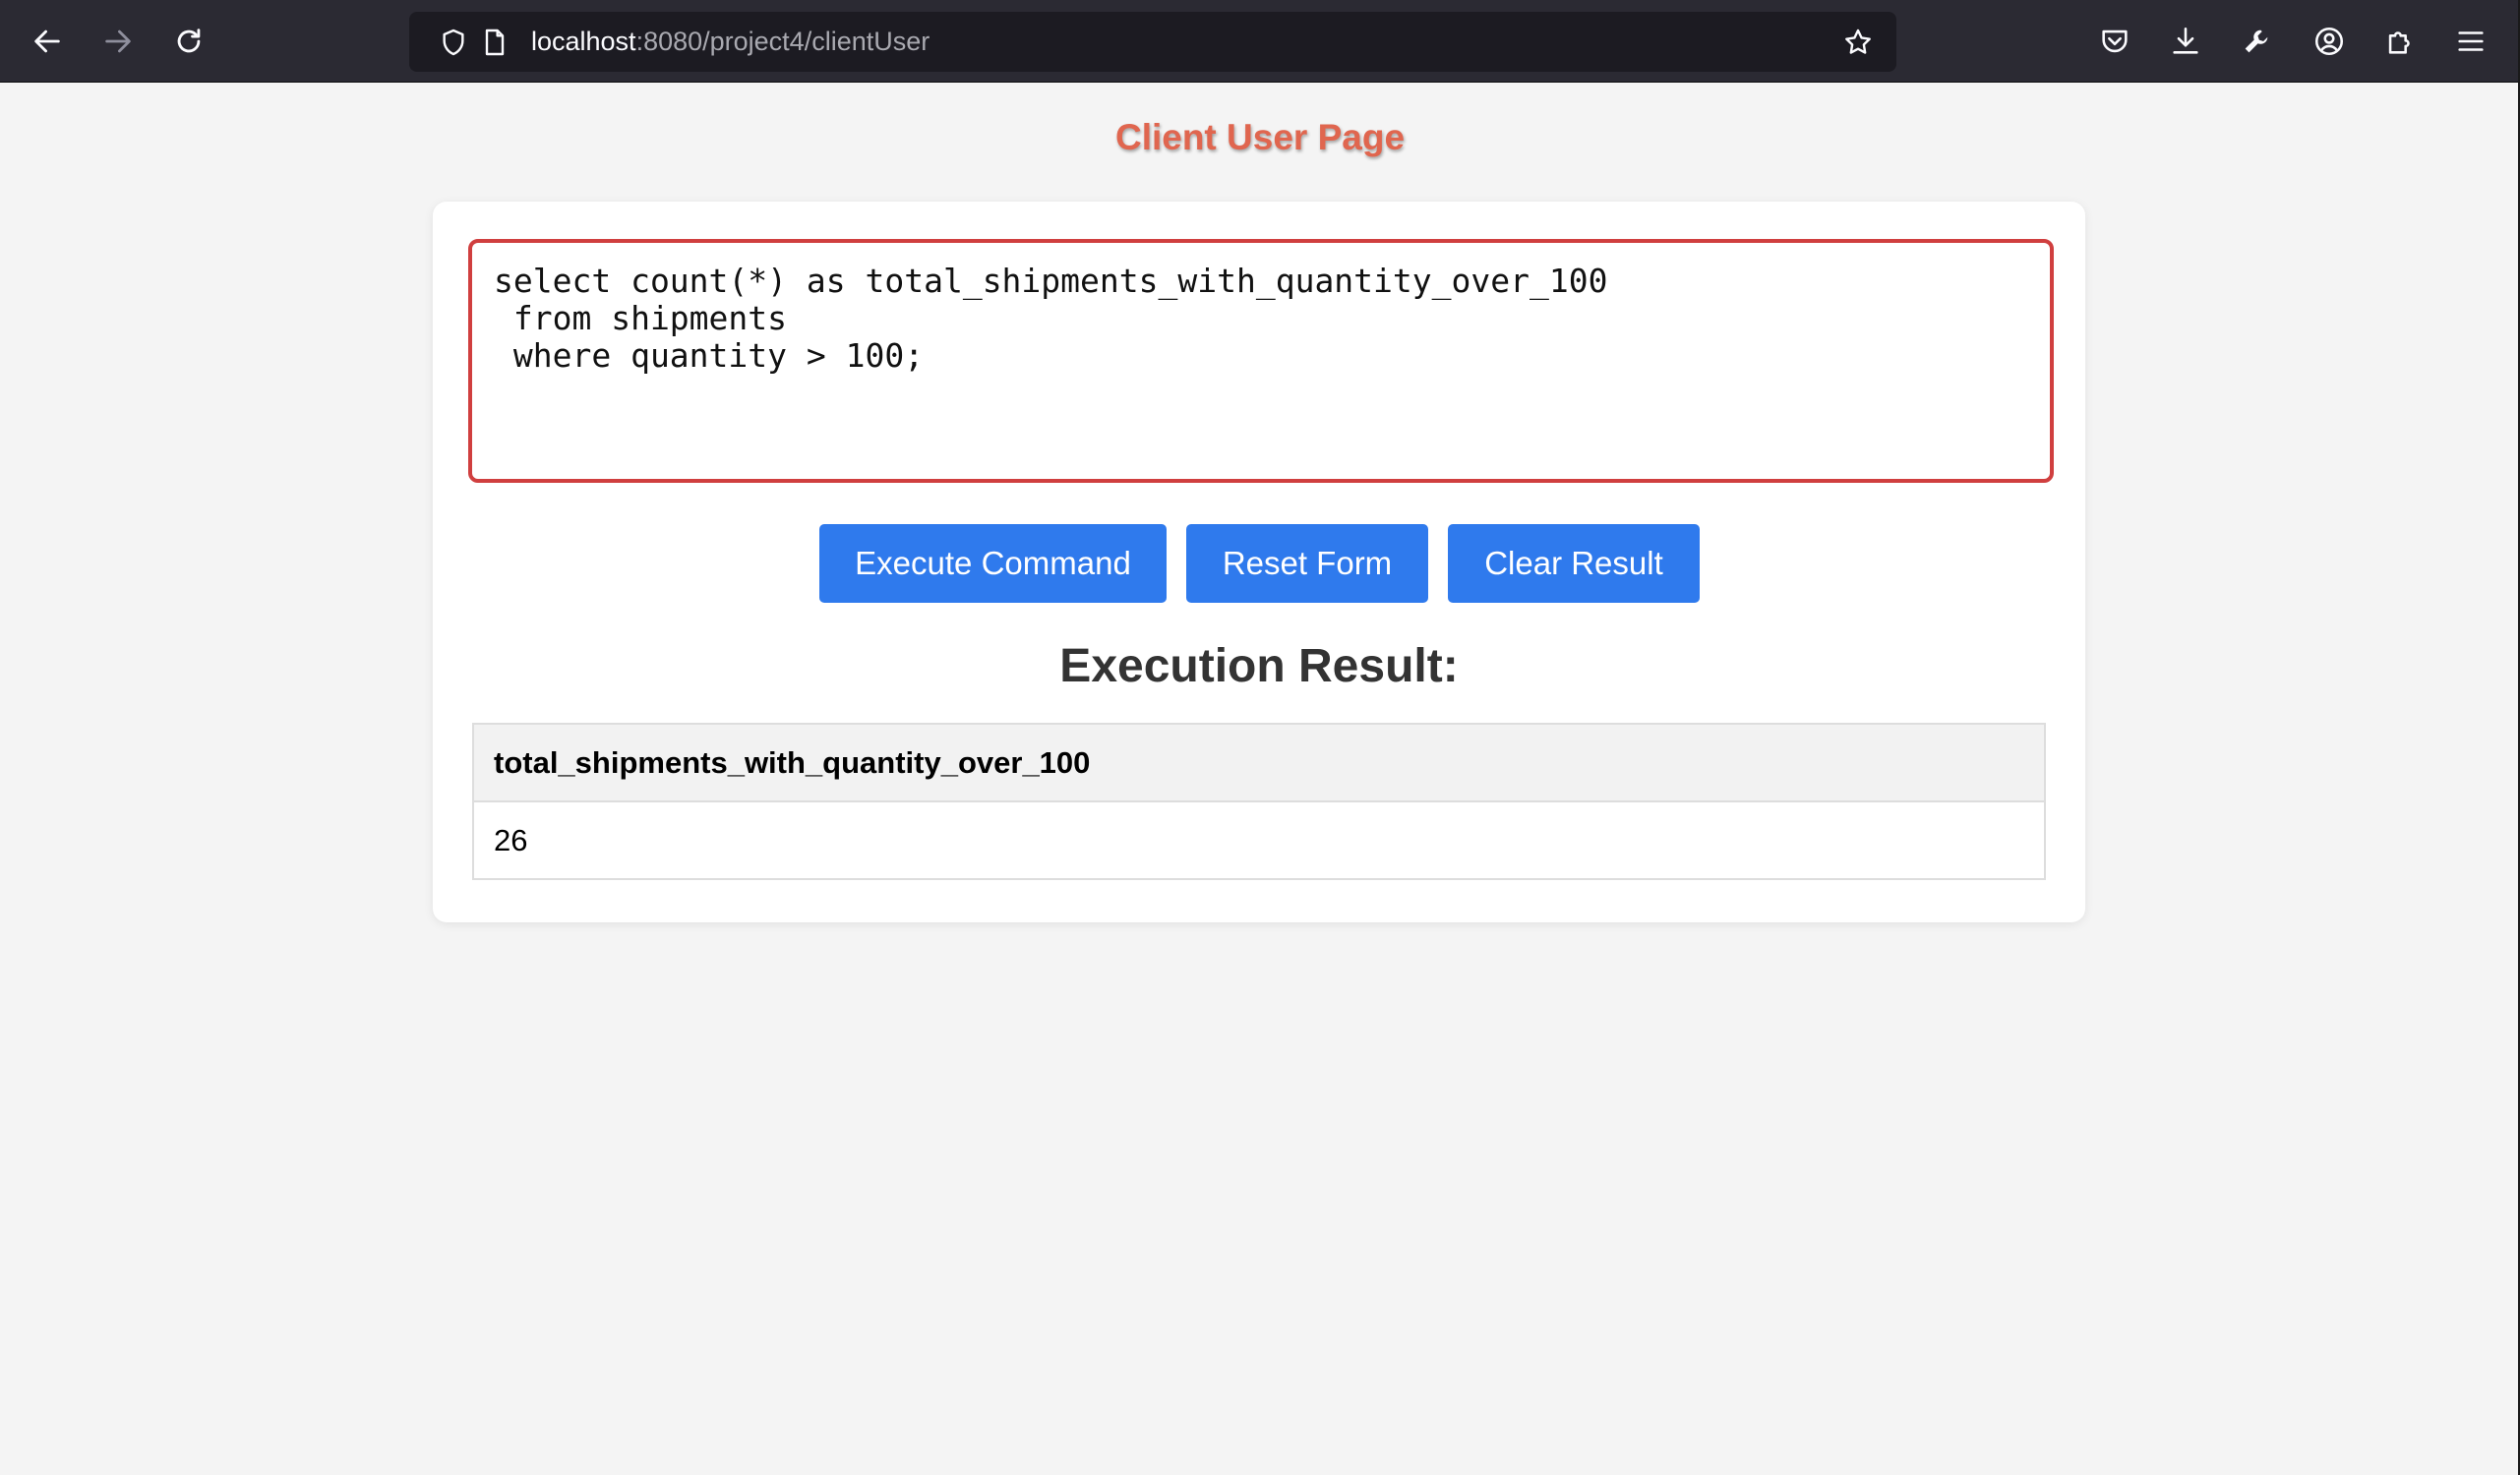 The width and height of the screenshot is (2520, 1475). Describe the element at coordinates (1858, 42) in the screenshot. I see `bookmark-star-icon` at that location.